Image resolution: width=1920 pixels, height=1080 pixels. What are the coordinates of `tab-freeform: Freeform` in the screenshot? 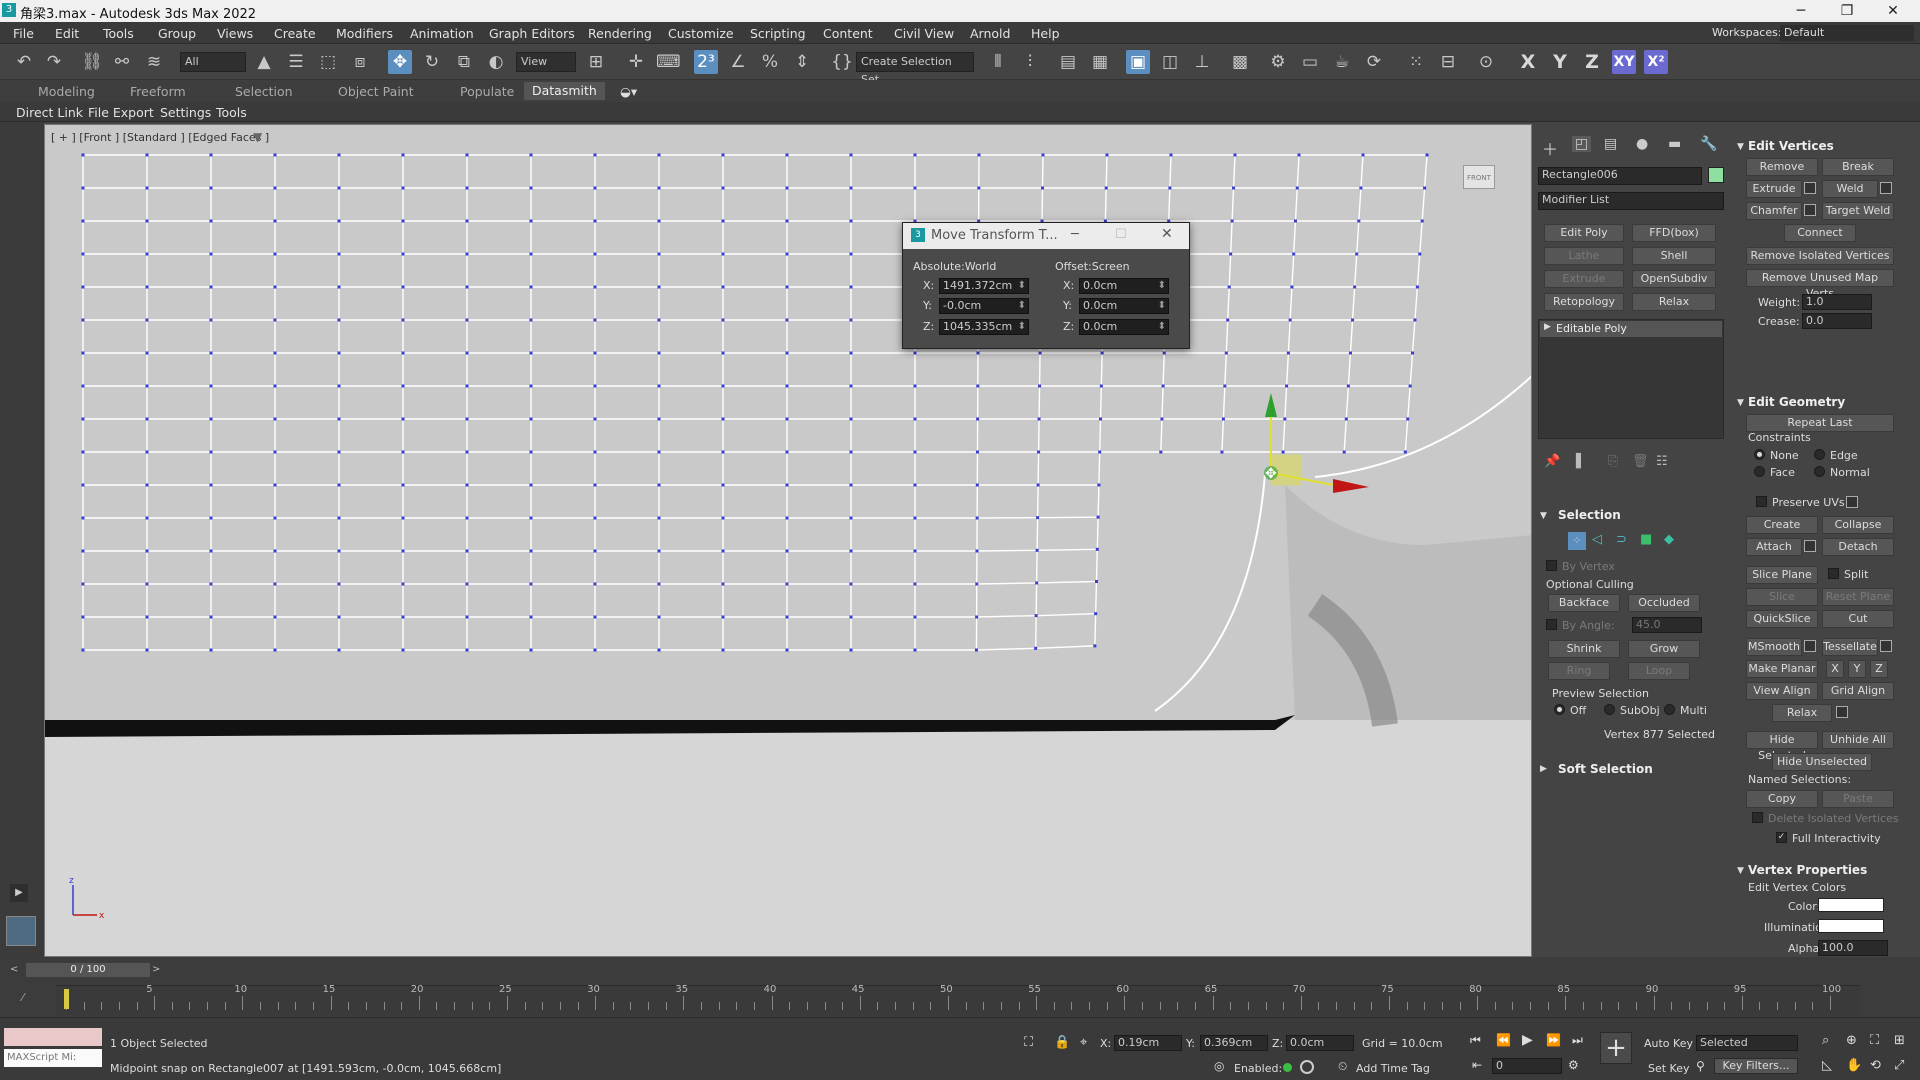 It's located at (158, 91).